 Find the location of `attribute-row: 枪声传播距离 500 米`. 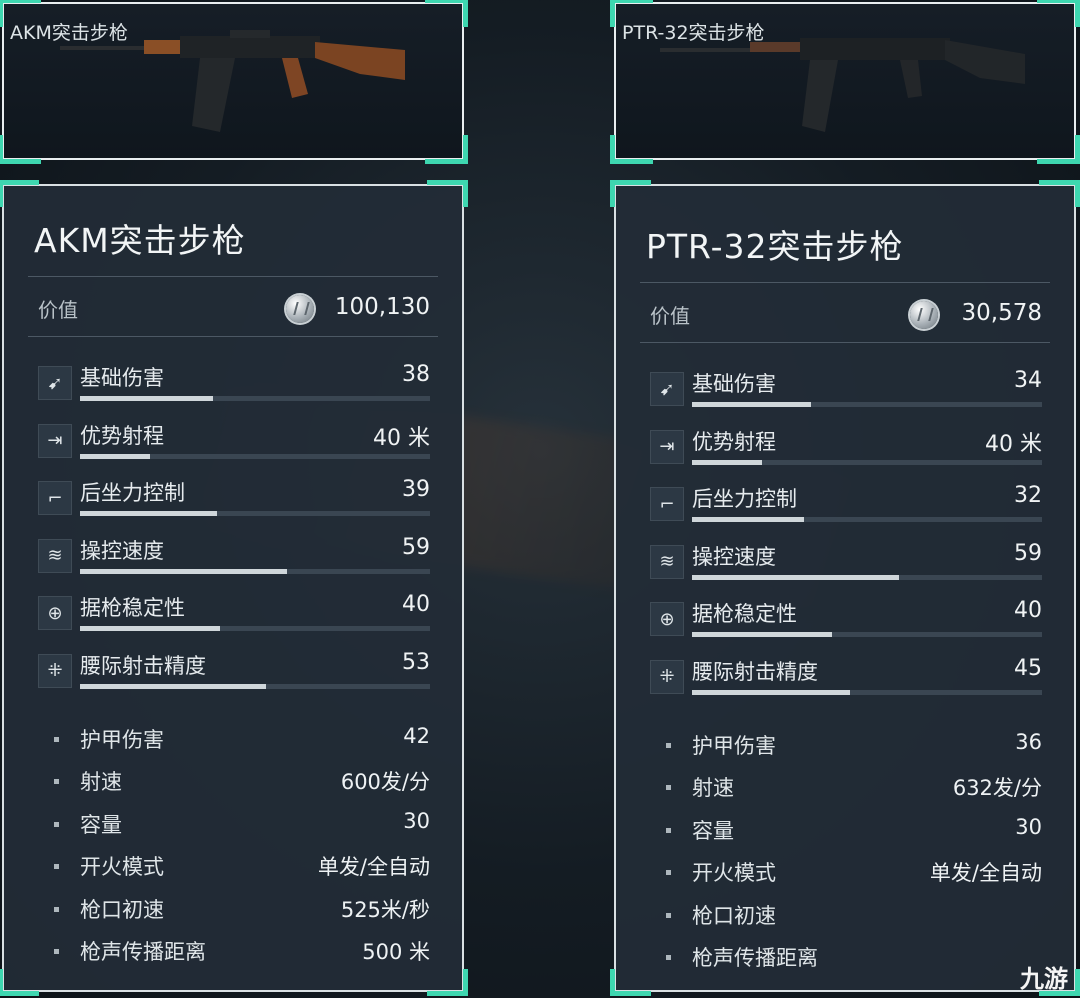

attribute-row: 枪声传播距离 500 米 is located at coordinates (242, 952).